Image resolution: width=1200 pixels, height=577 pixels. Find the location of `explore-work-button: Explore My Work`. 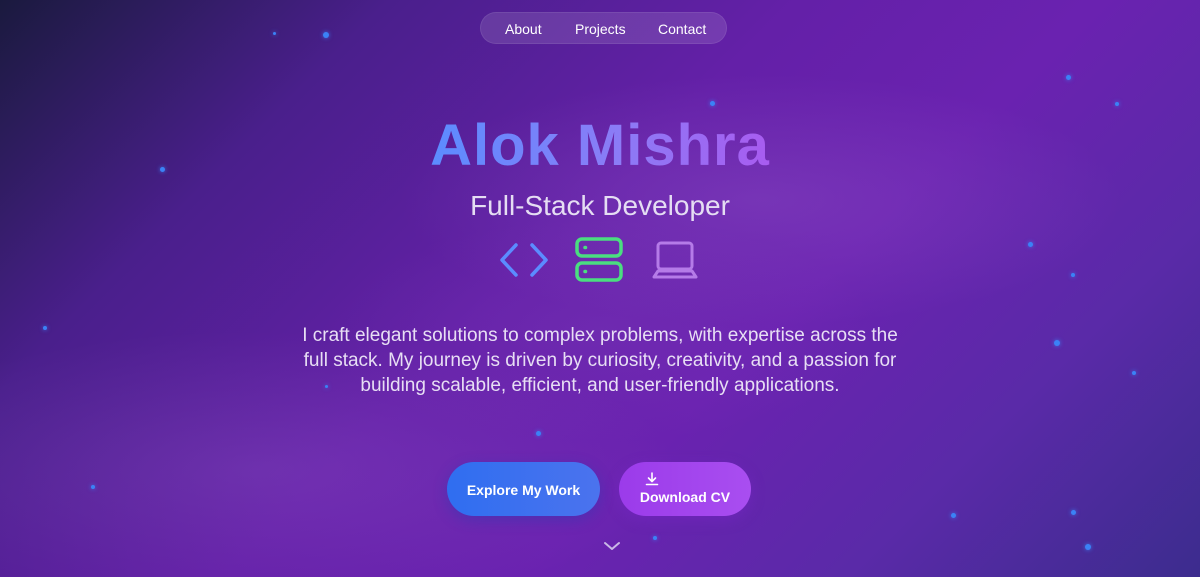

explore-work-button: Explore My Work is located at coordinates (523, 489).